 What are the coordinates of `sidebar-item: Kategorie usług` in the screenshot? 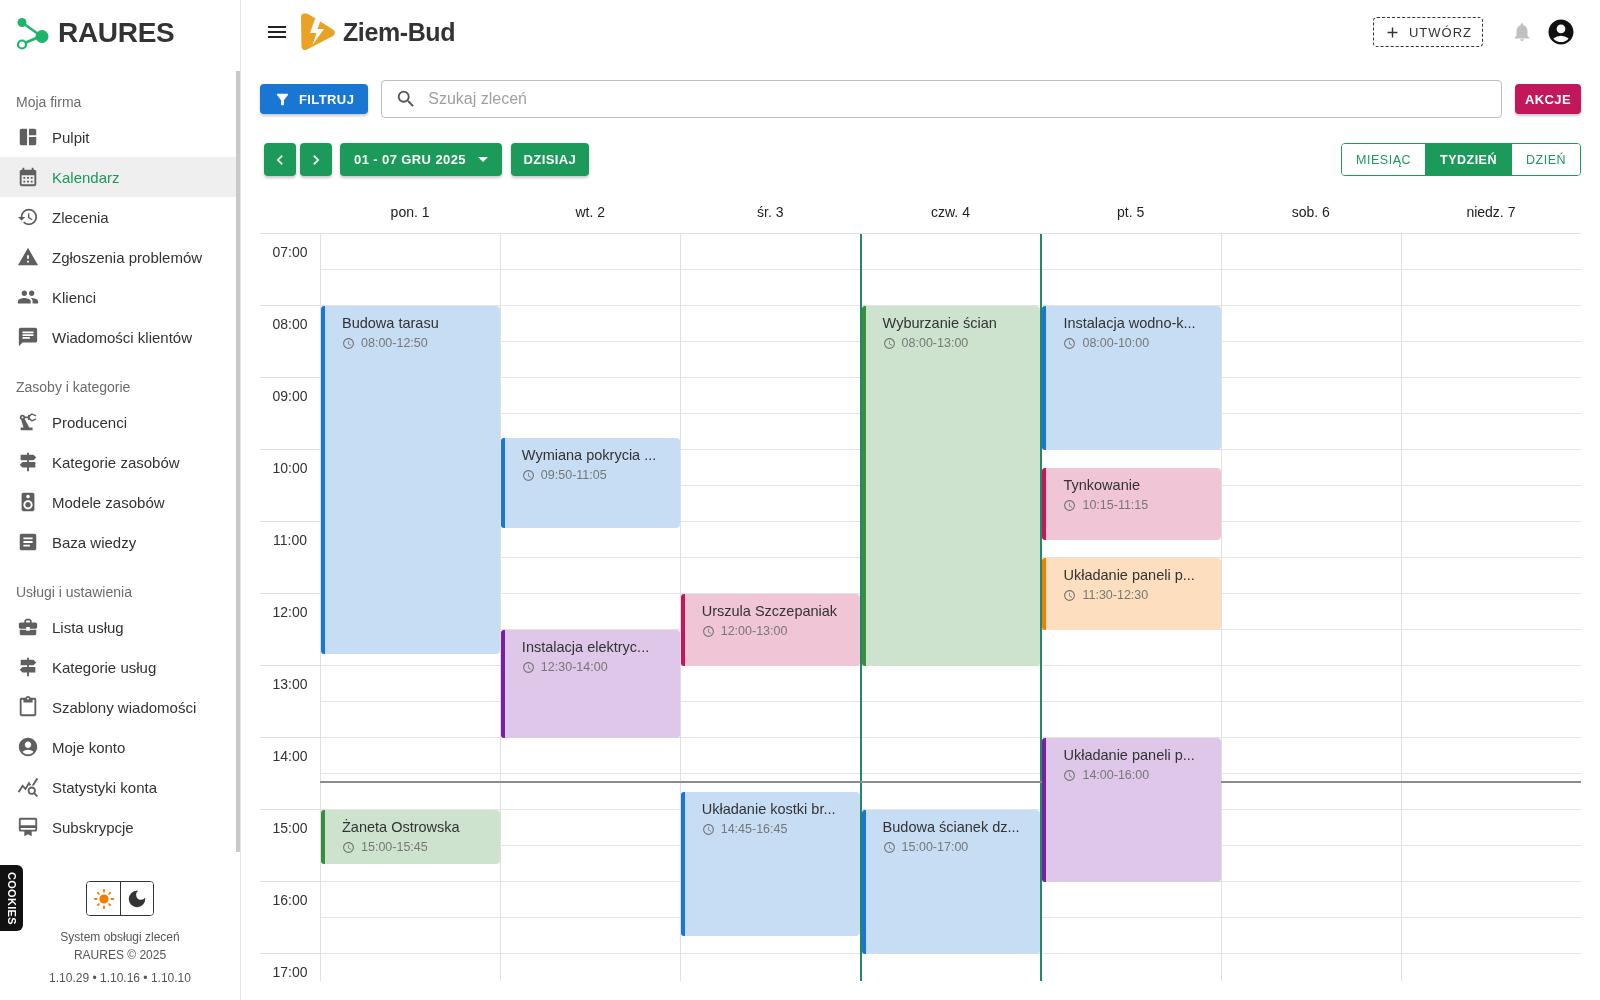 It's located at (118, 667).